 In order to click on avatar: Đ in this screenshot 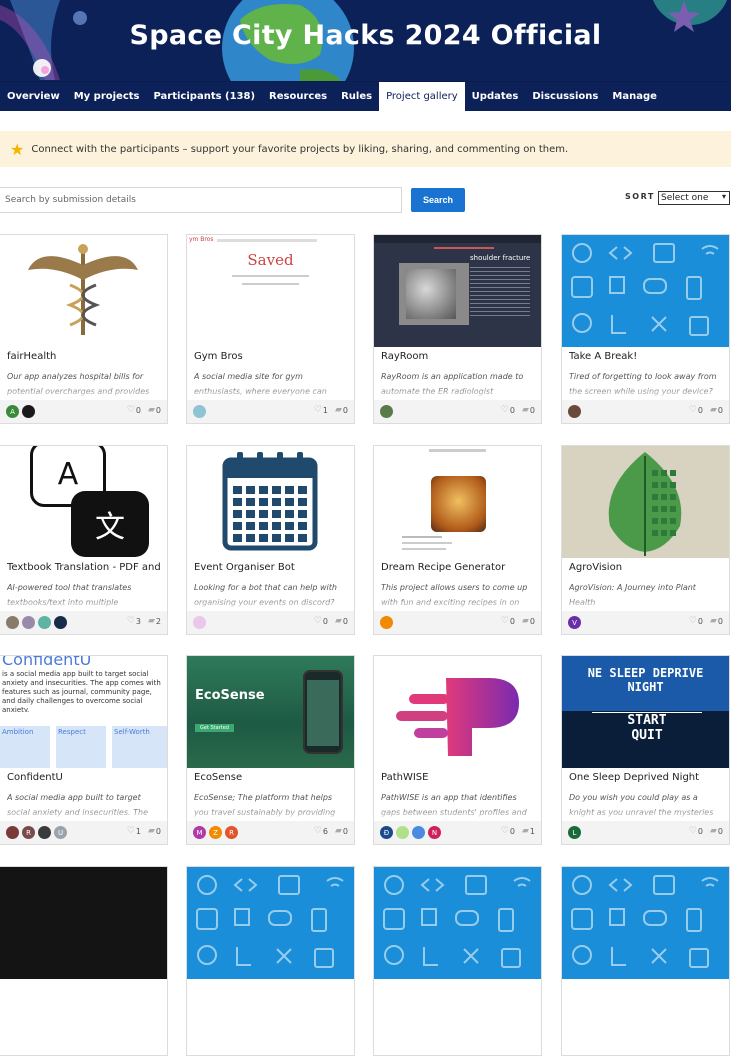, I will do `click(386, 832)`.